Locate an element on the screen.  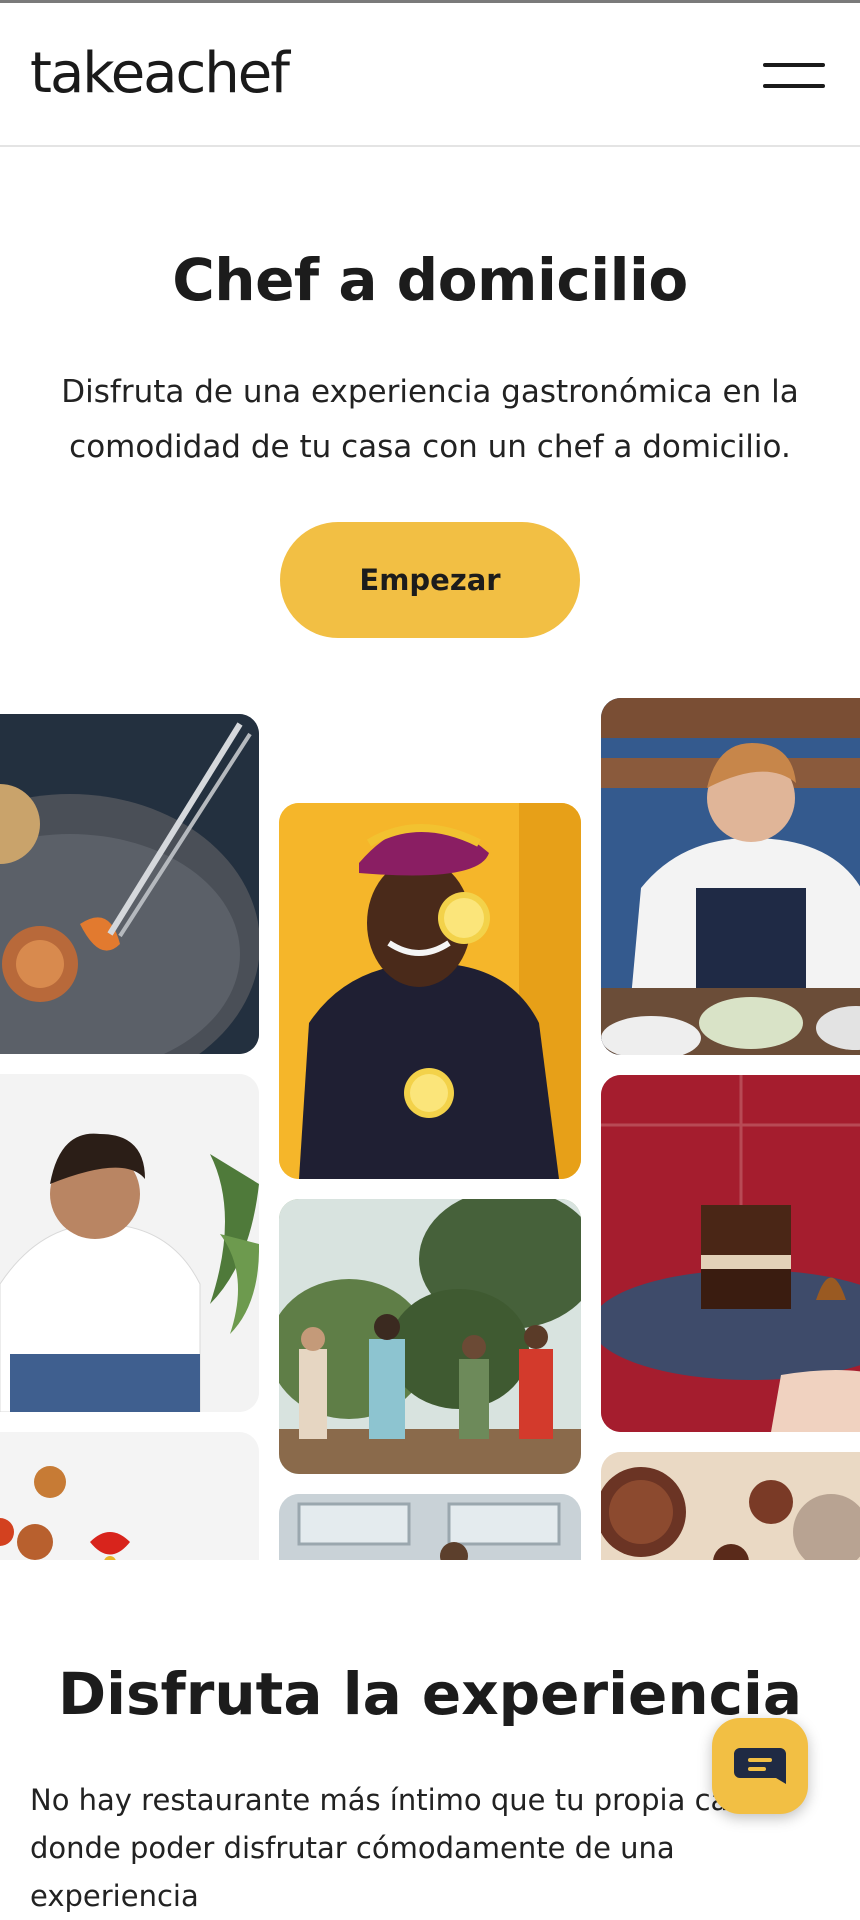
site-header: takeachef is located at coordinates (430, 75).